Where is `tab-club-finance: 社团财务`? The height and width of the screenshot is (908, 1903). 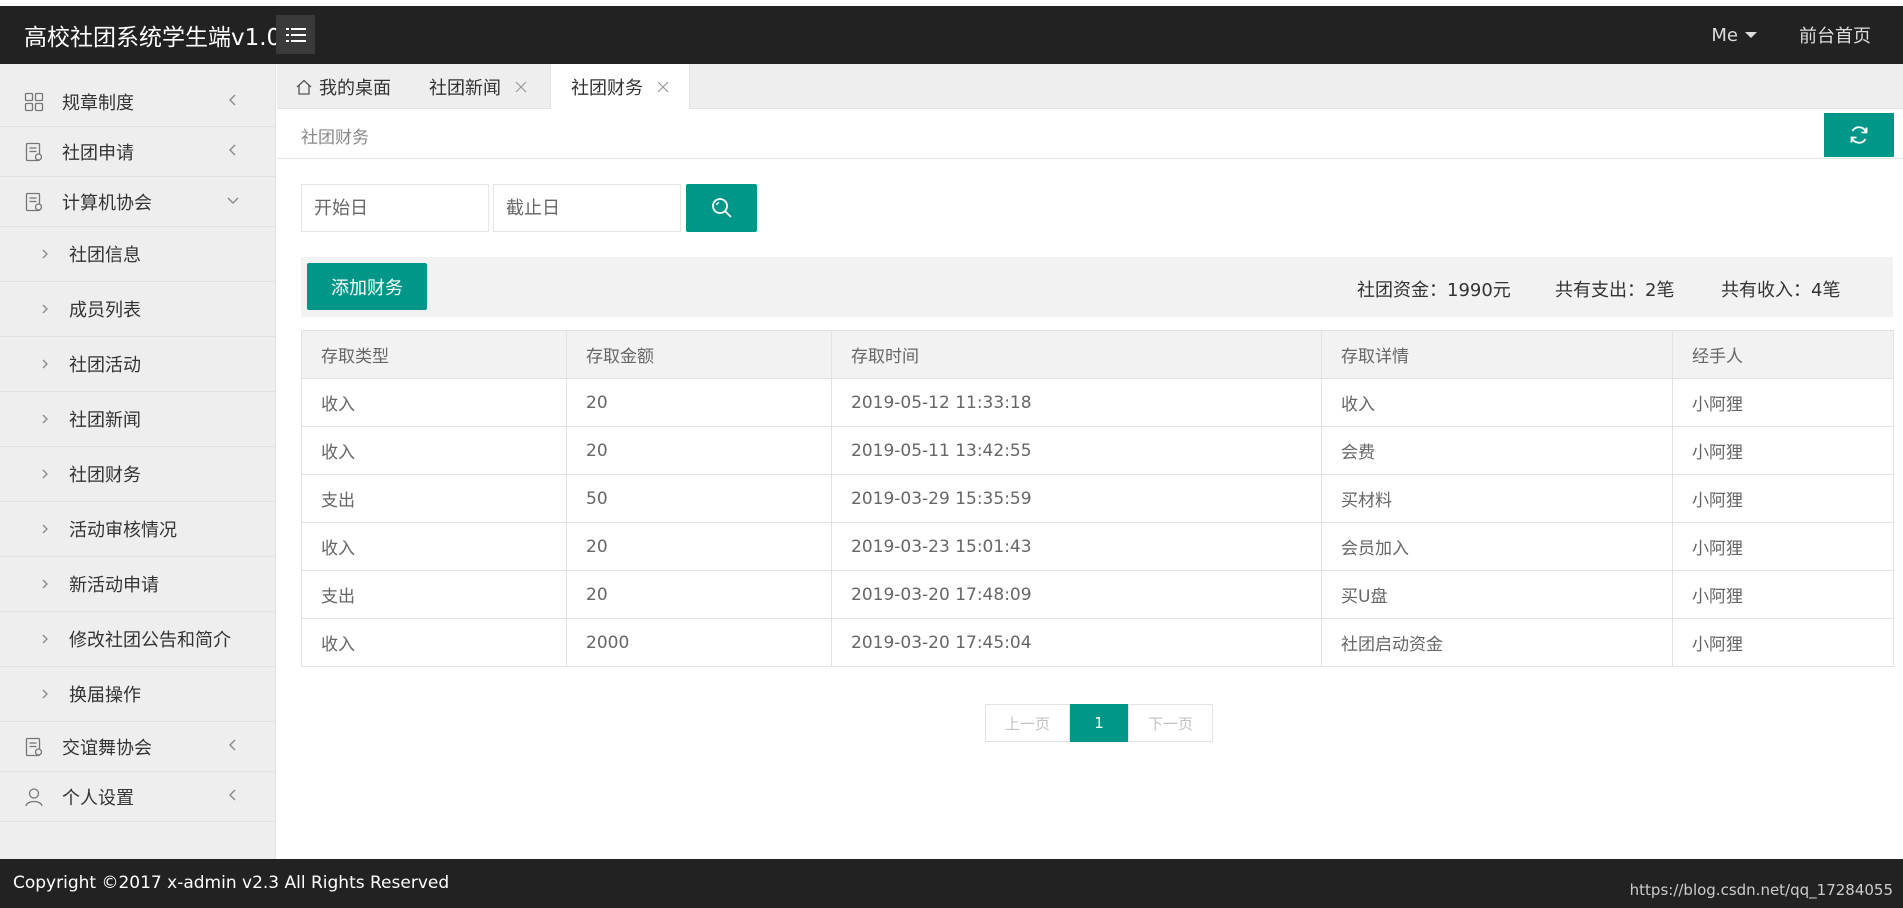
tab-club-finance: 社团财务 is located at coordinates (620, 87).